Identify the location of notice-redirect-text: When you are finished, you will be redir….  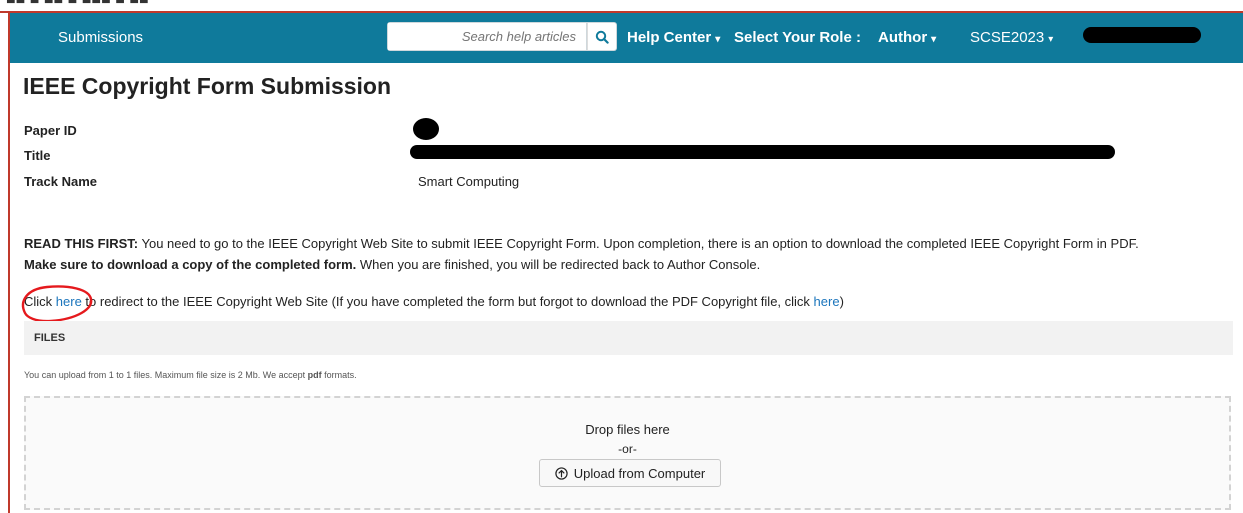
(558, 264).